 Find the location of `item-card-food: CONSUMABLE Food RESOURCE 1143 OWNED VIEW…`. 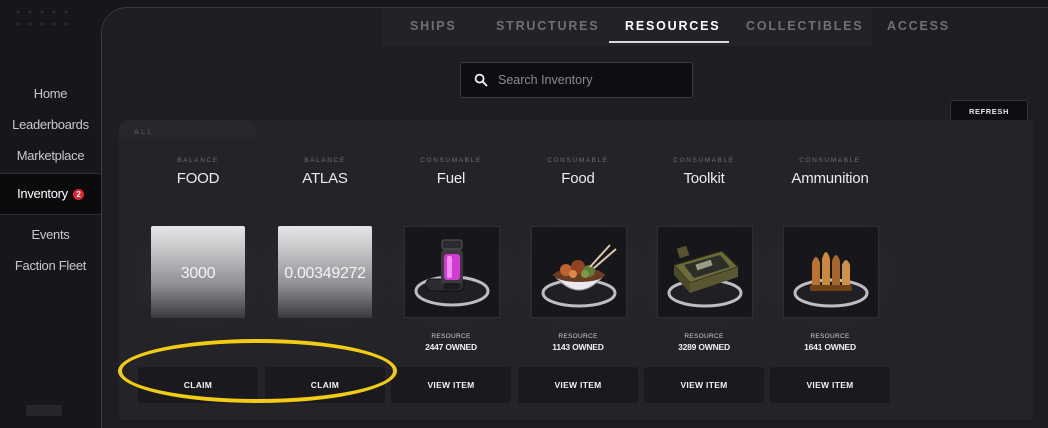

item-card-food: CONSUMABLE Food RESOURCE 1143 OWNED VIEW… is located at coordinates (578, 287).